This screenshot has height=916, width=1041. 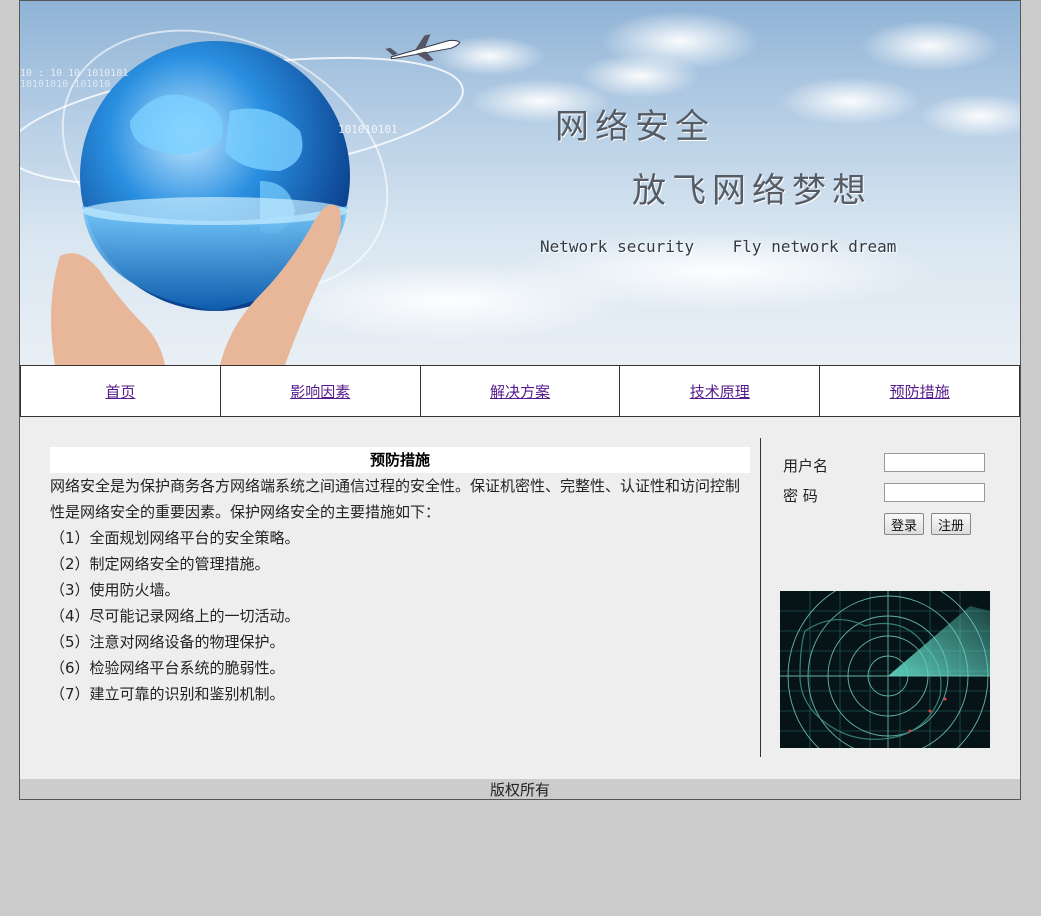 I want to click on article-item: （4）尽可能记录网络上的一切活动。, so click(x=175, y=616).